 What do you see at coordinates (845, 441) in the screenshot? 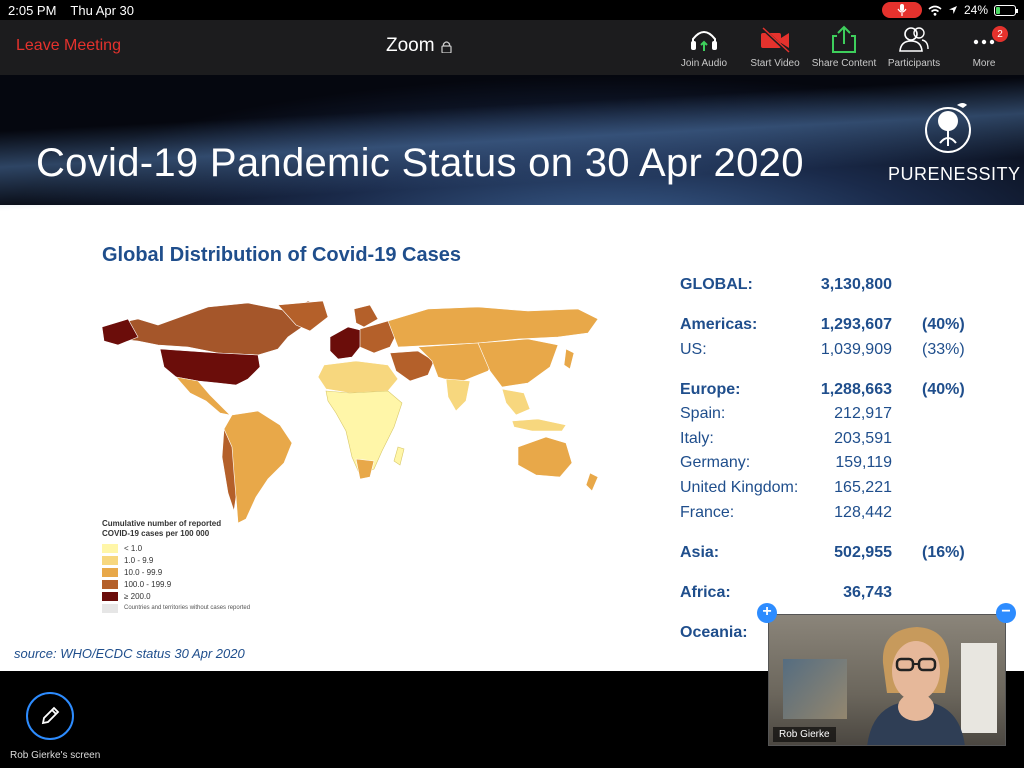
I see `stat-row: Italy: 203,591` at bounding box center [845, 441].